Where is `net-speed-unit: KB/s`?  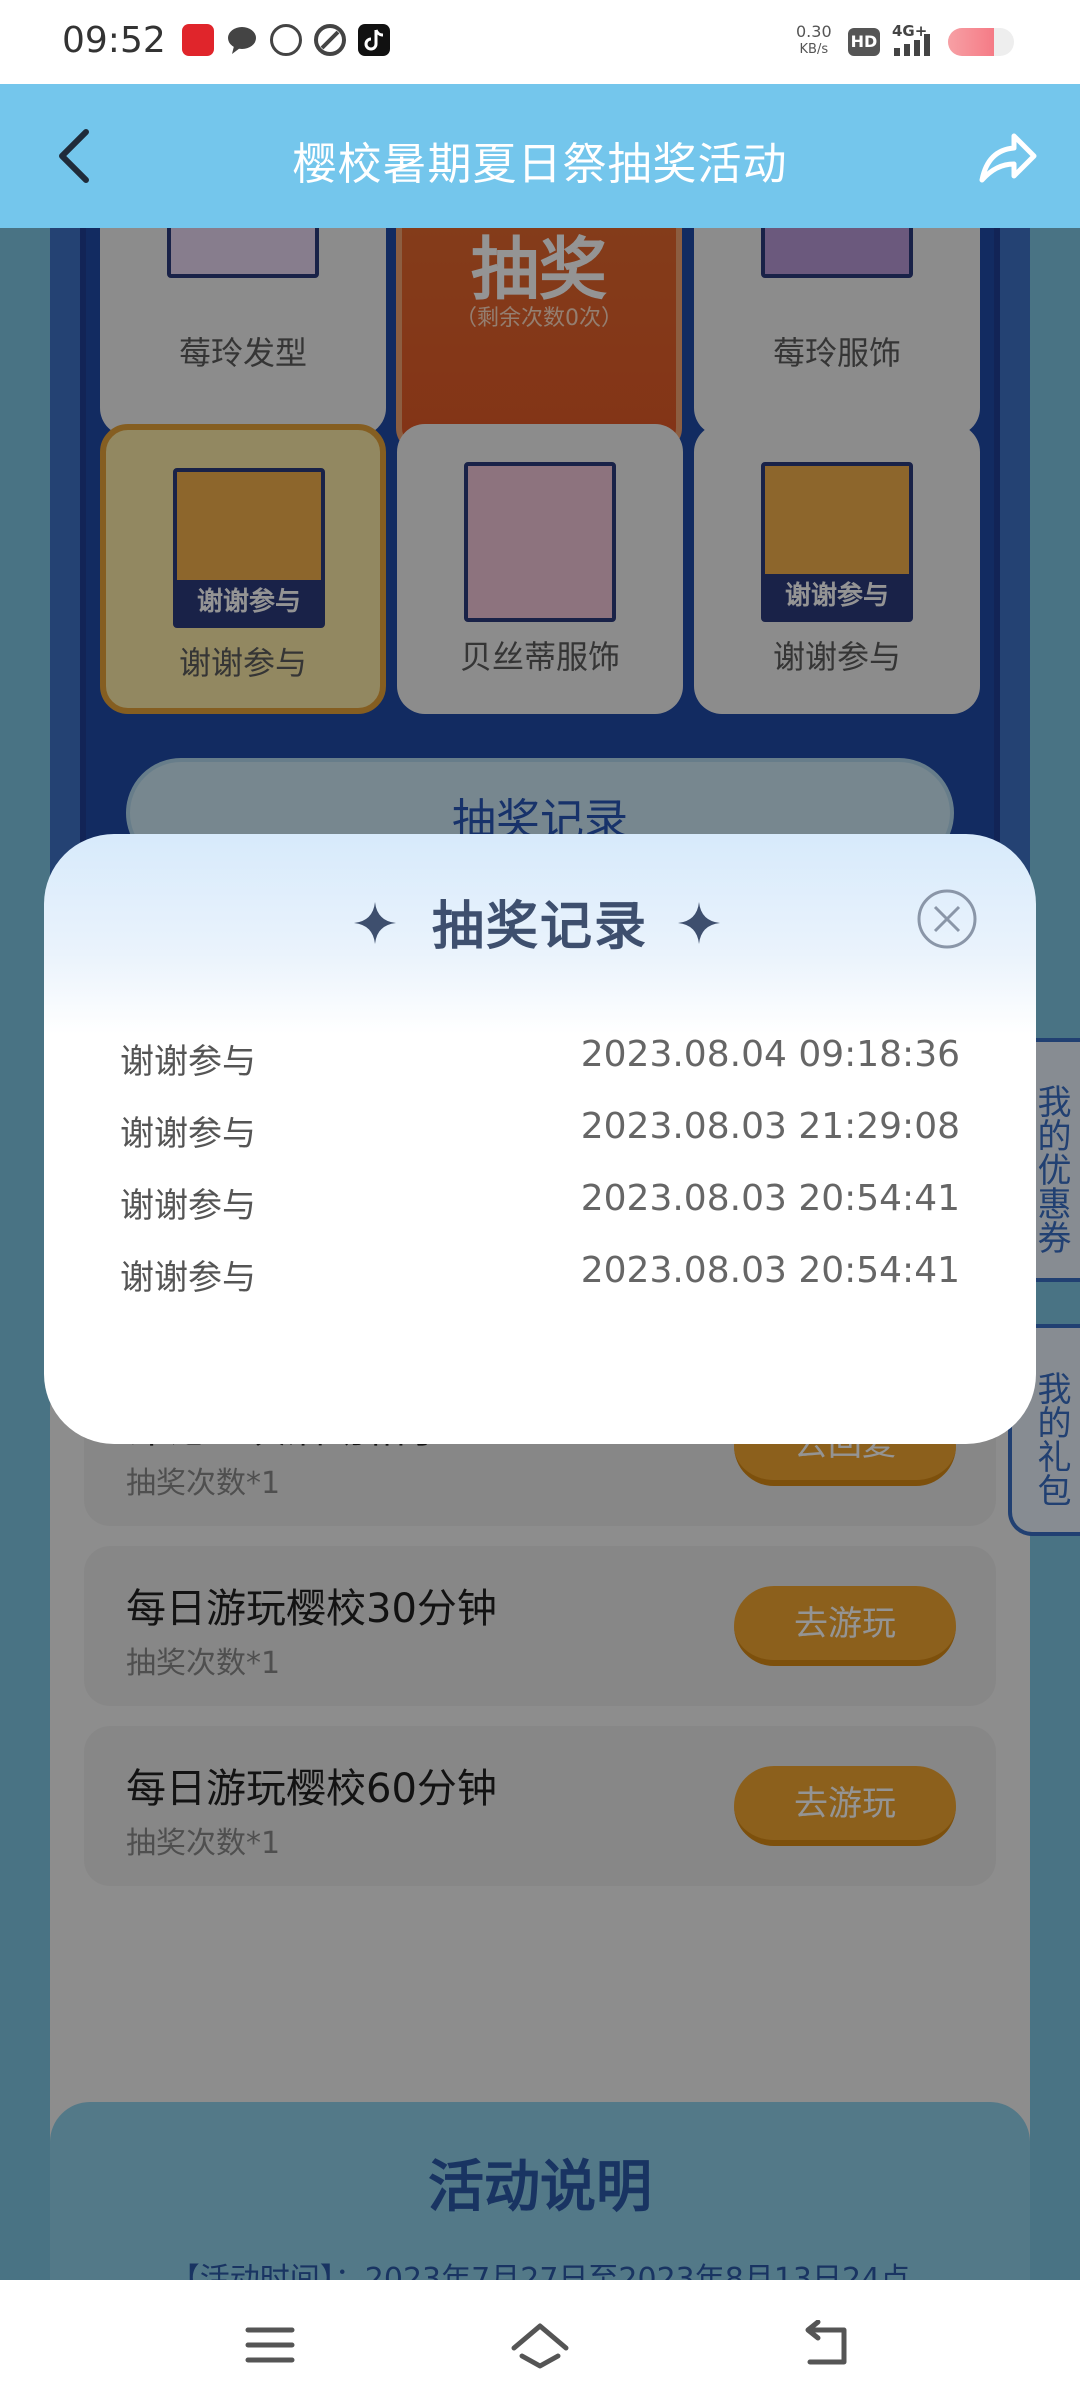
net-speed-unit: KB/s is located at coordinates (814, 49).